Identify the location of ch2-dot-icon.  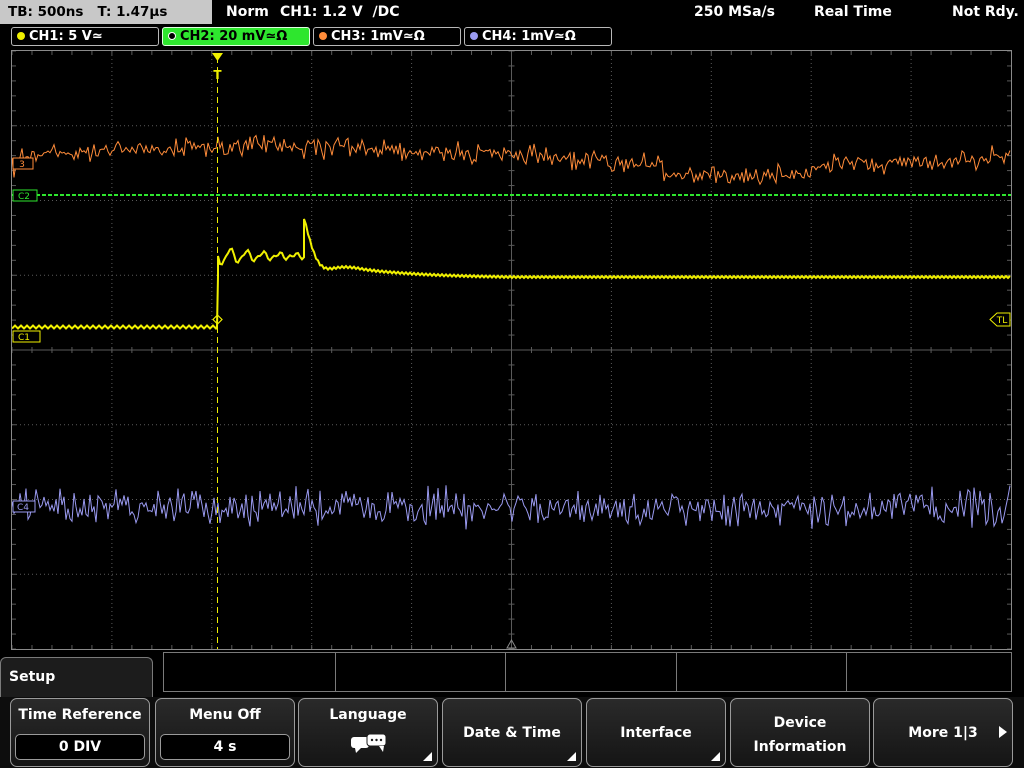
(172, 36).